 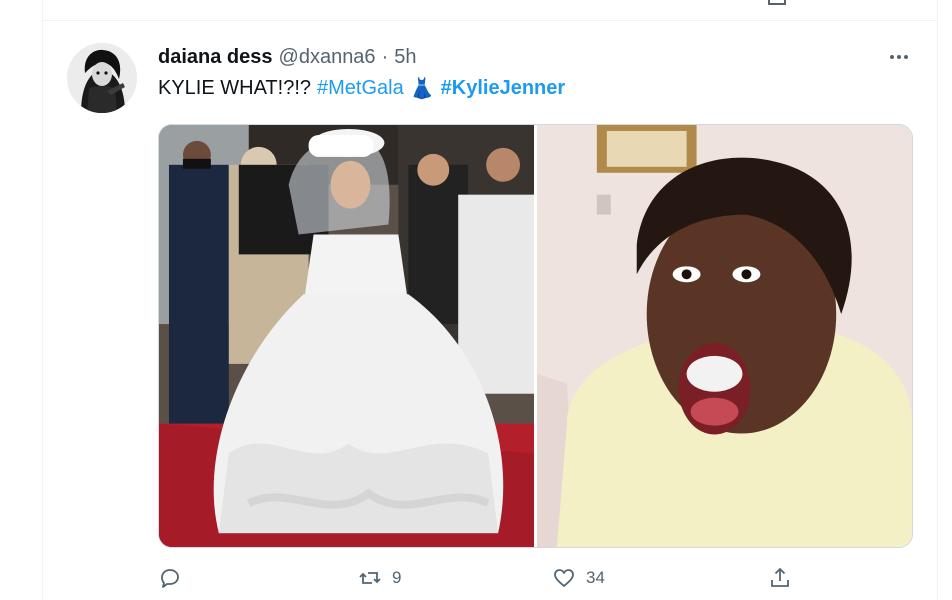 What do you see at coordinates (564, 578) in the screenshot?
I see `heart-icon` at bounding box center [564, 578].